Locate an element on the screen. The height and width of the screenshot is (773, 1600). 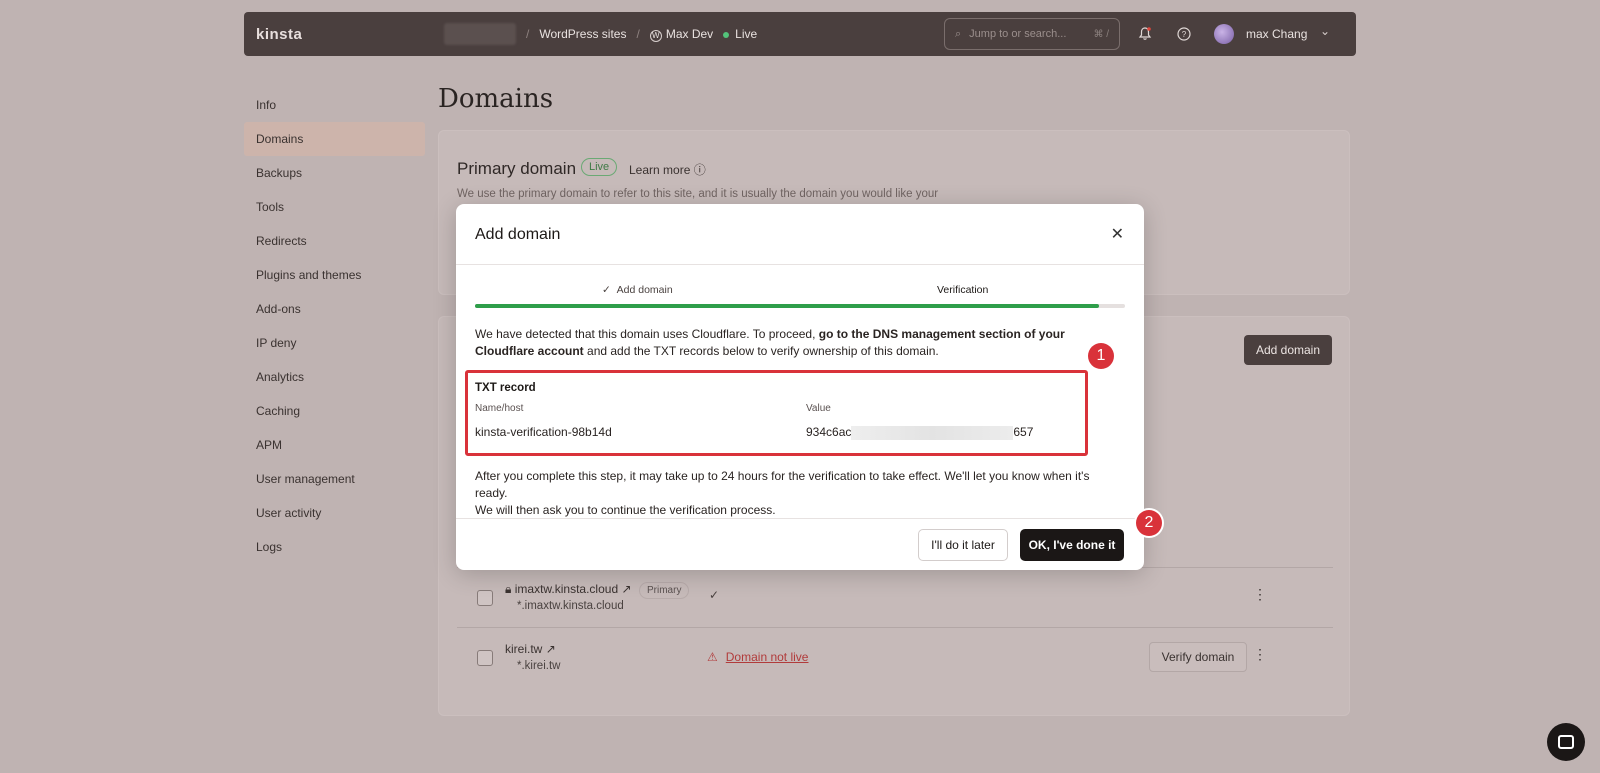
txt-name-value: kinsta-verification-98b14d is located at coordinates (543, 432).